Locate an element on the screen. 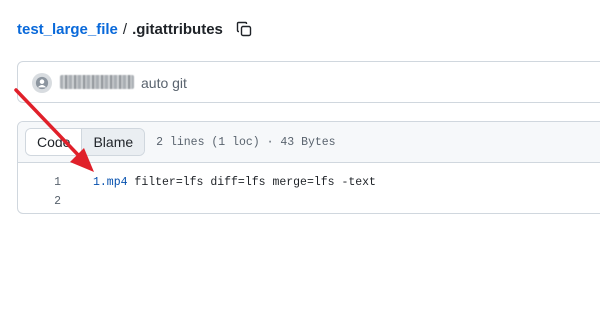 Image resolution: width=600 pixels, height=327 pixels. github-avatar-icon is located at coordinates (42, 83).